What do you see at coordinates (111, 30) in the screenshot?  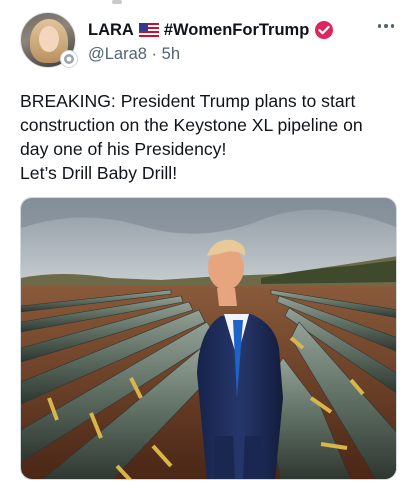 I see `display-name: LARA` at bounding box center [111, 30].